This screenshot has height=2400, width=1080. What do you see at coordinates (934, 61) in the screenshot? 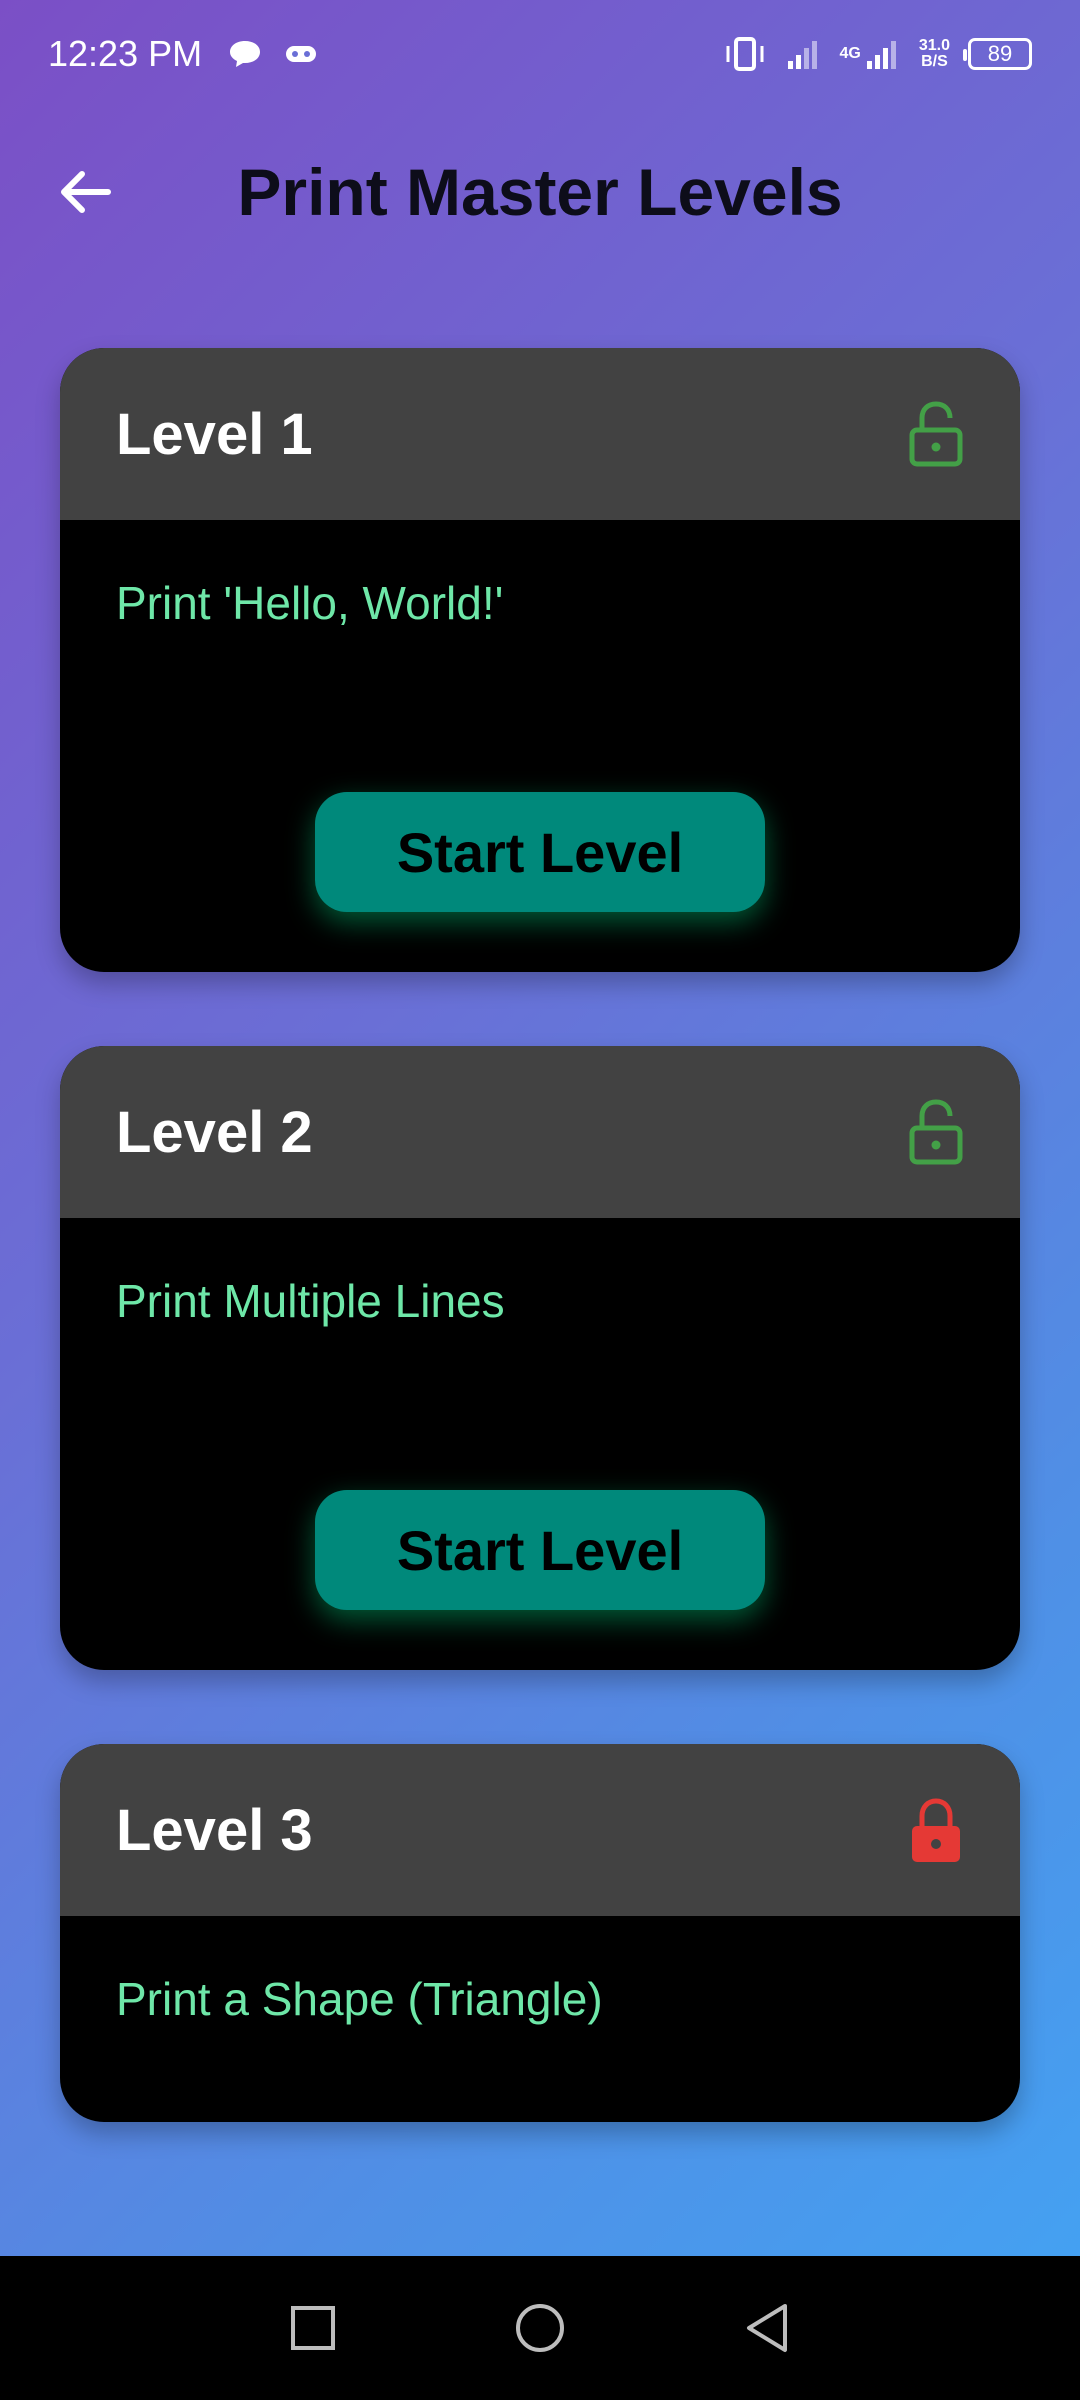
I see `speed-unit: B/S` at bounding box center [934, 61].